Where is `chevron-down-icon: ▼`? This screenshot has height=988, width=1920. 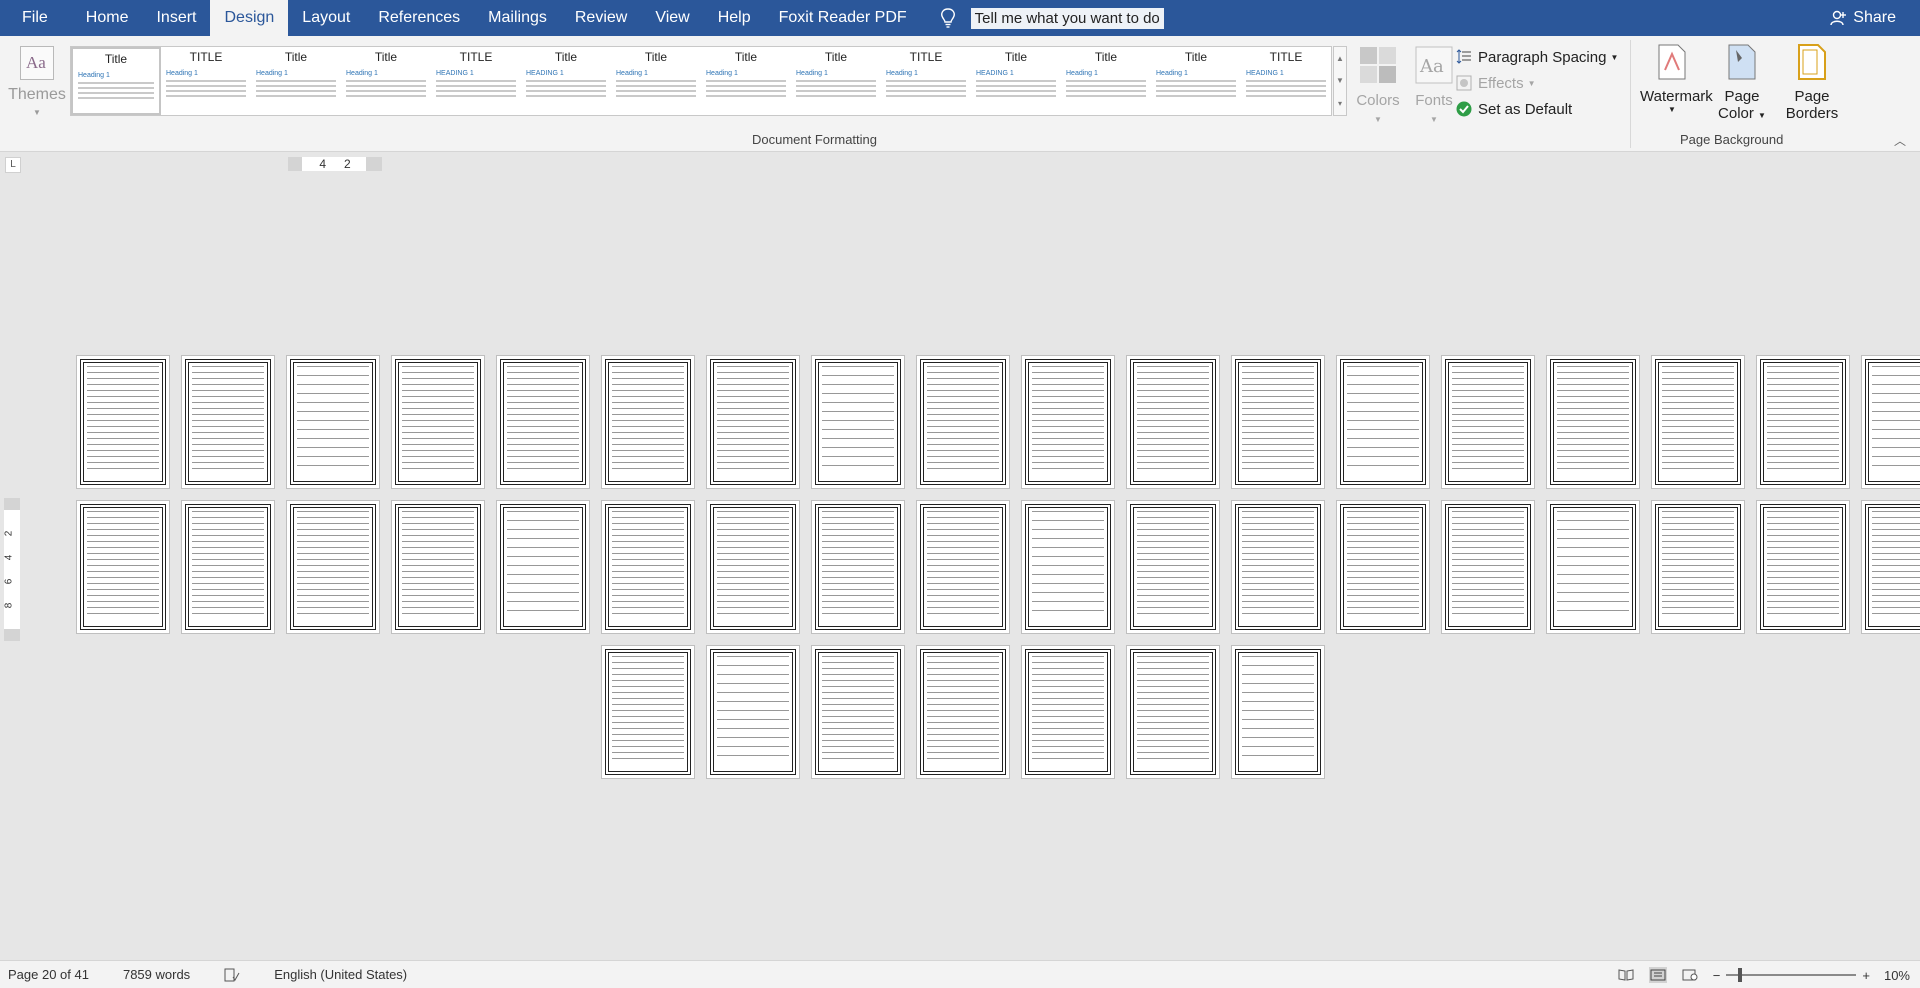 chevron-down-icon: ▼ is located at coordinates (1340, 80).